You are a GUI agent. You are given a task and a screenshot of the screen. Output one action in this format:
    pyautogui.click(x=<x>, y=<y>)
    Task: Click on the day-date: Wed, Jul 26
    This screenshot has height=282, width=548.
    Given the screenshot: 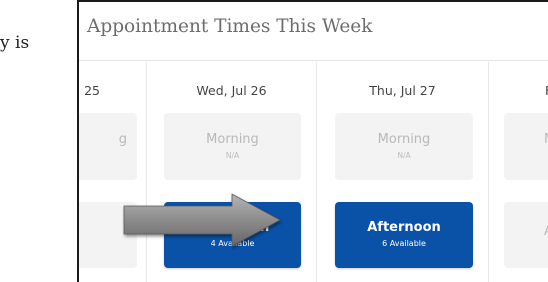 What is the action you would take?
    pyautogui.click(x=231, y=90)
    